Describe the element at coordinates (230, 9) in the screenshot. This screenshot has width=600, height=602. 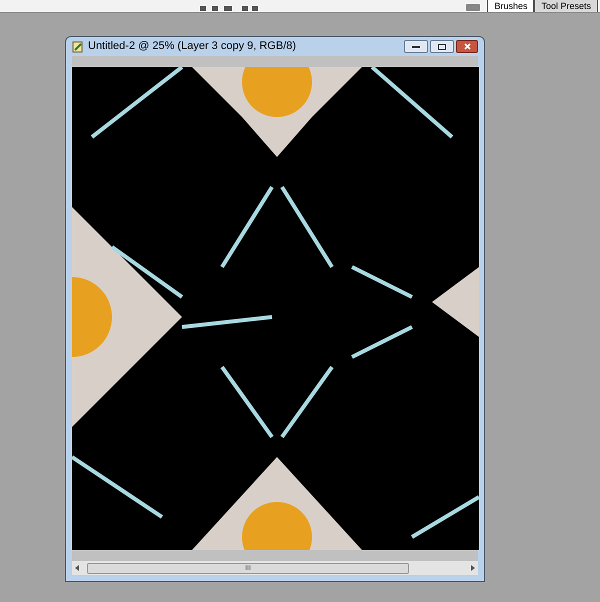
I see `toolbar-icon` at that location.